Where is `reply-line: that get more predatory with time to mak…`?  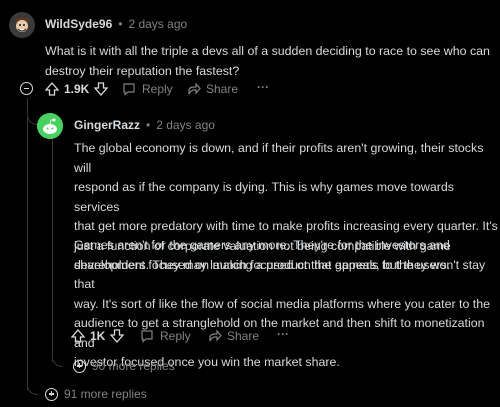
reply-line: that get more predatory with time to mak… is located at coordinates (286, 226).